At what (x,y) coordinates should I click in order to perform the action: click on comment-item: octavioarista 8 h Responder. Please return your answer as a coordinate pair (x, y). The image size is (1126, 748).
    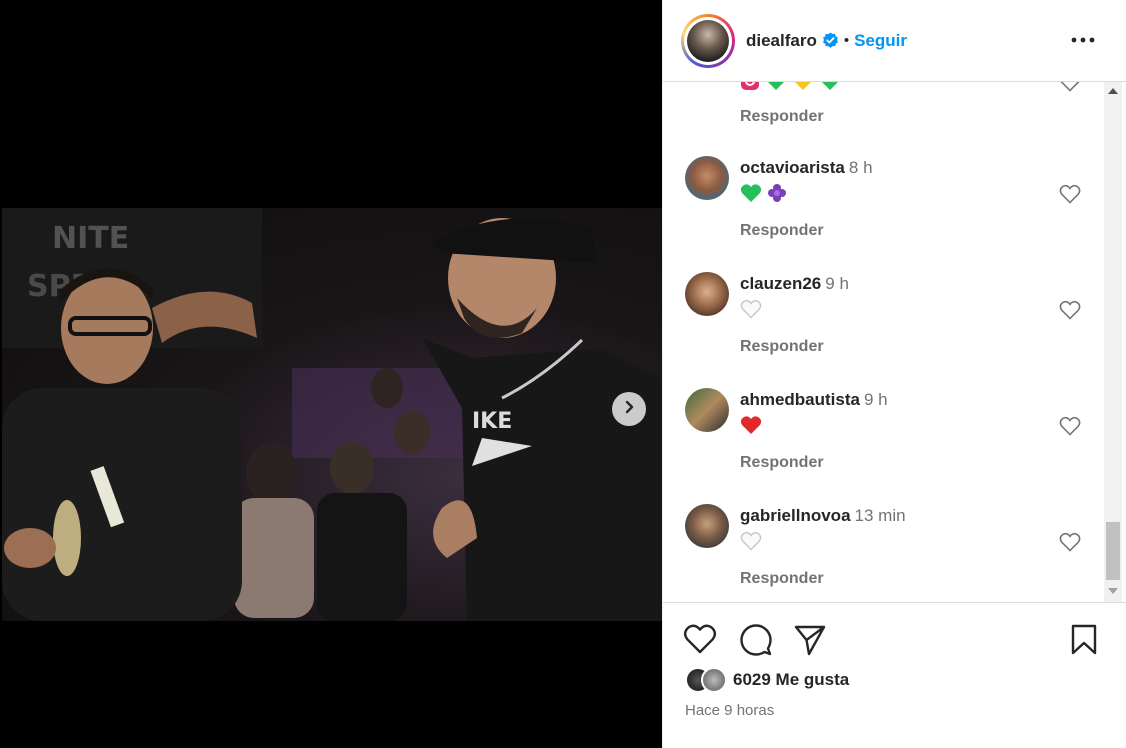
    Looking at the image, I should click on (885, 211).